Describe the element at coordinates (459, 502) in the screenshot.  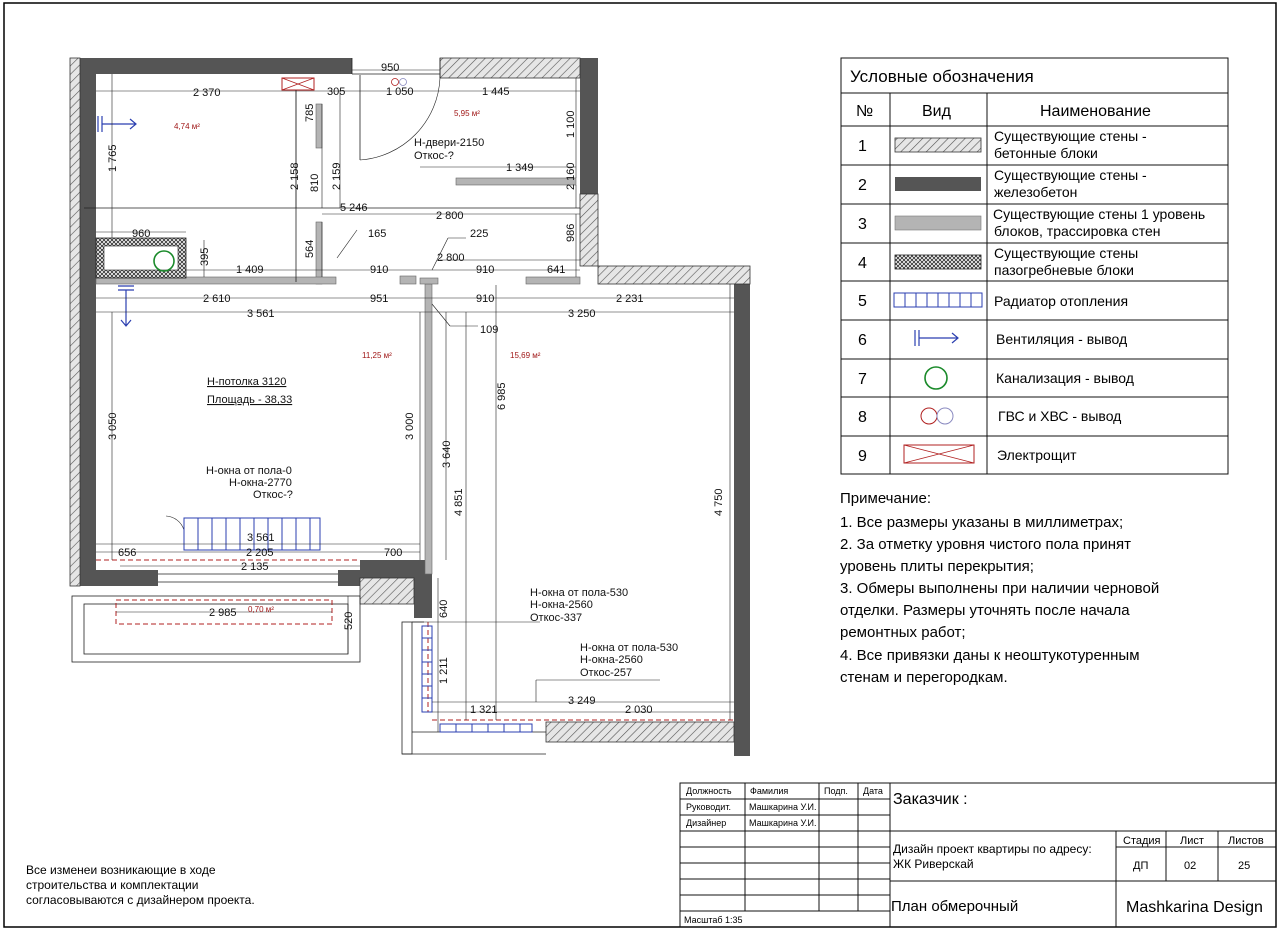
I see `dim-4851: 4 851` at that location.